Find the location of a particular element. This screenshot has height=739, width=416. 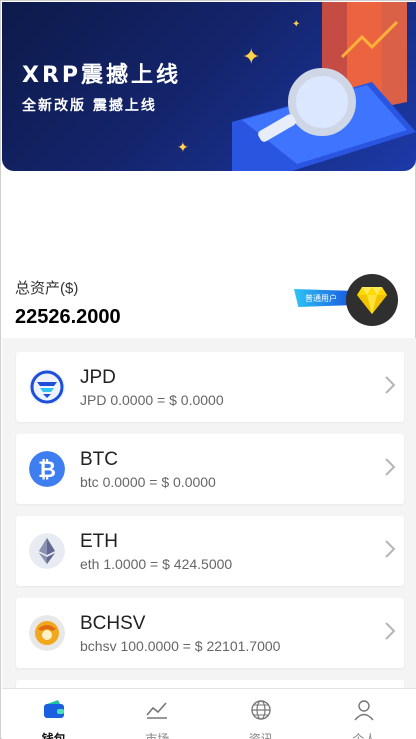

tab-news: 资讯 is located at coordinates (261, 714).